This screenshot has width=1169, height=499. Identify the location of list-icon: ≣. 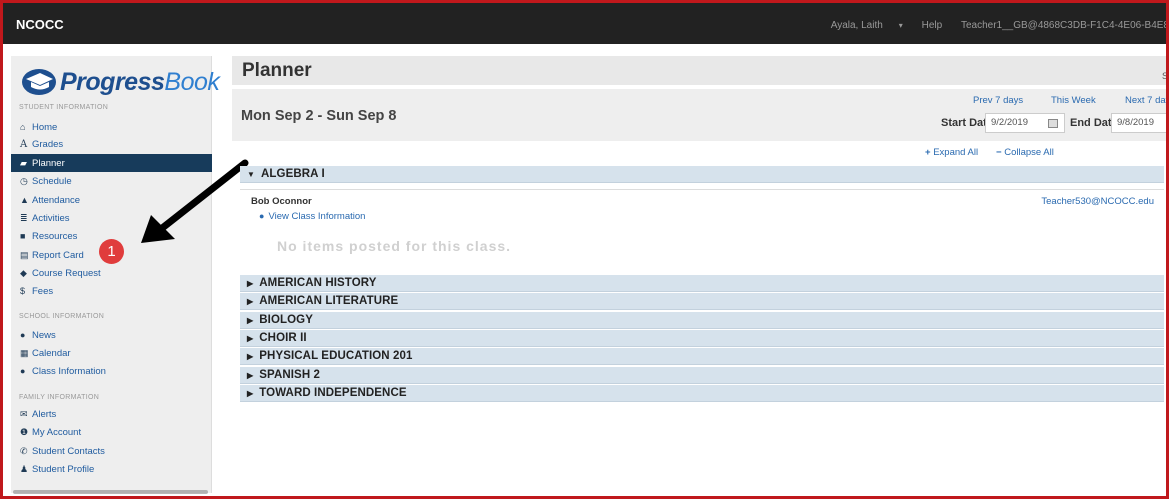
(24, 218).